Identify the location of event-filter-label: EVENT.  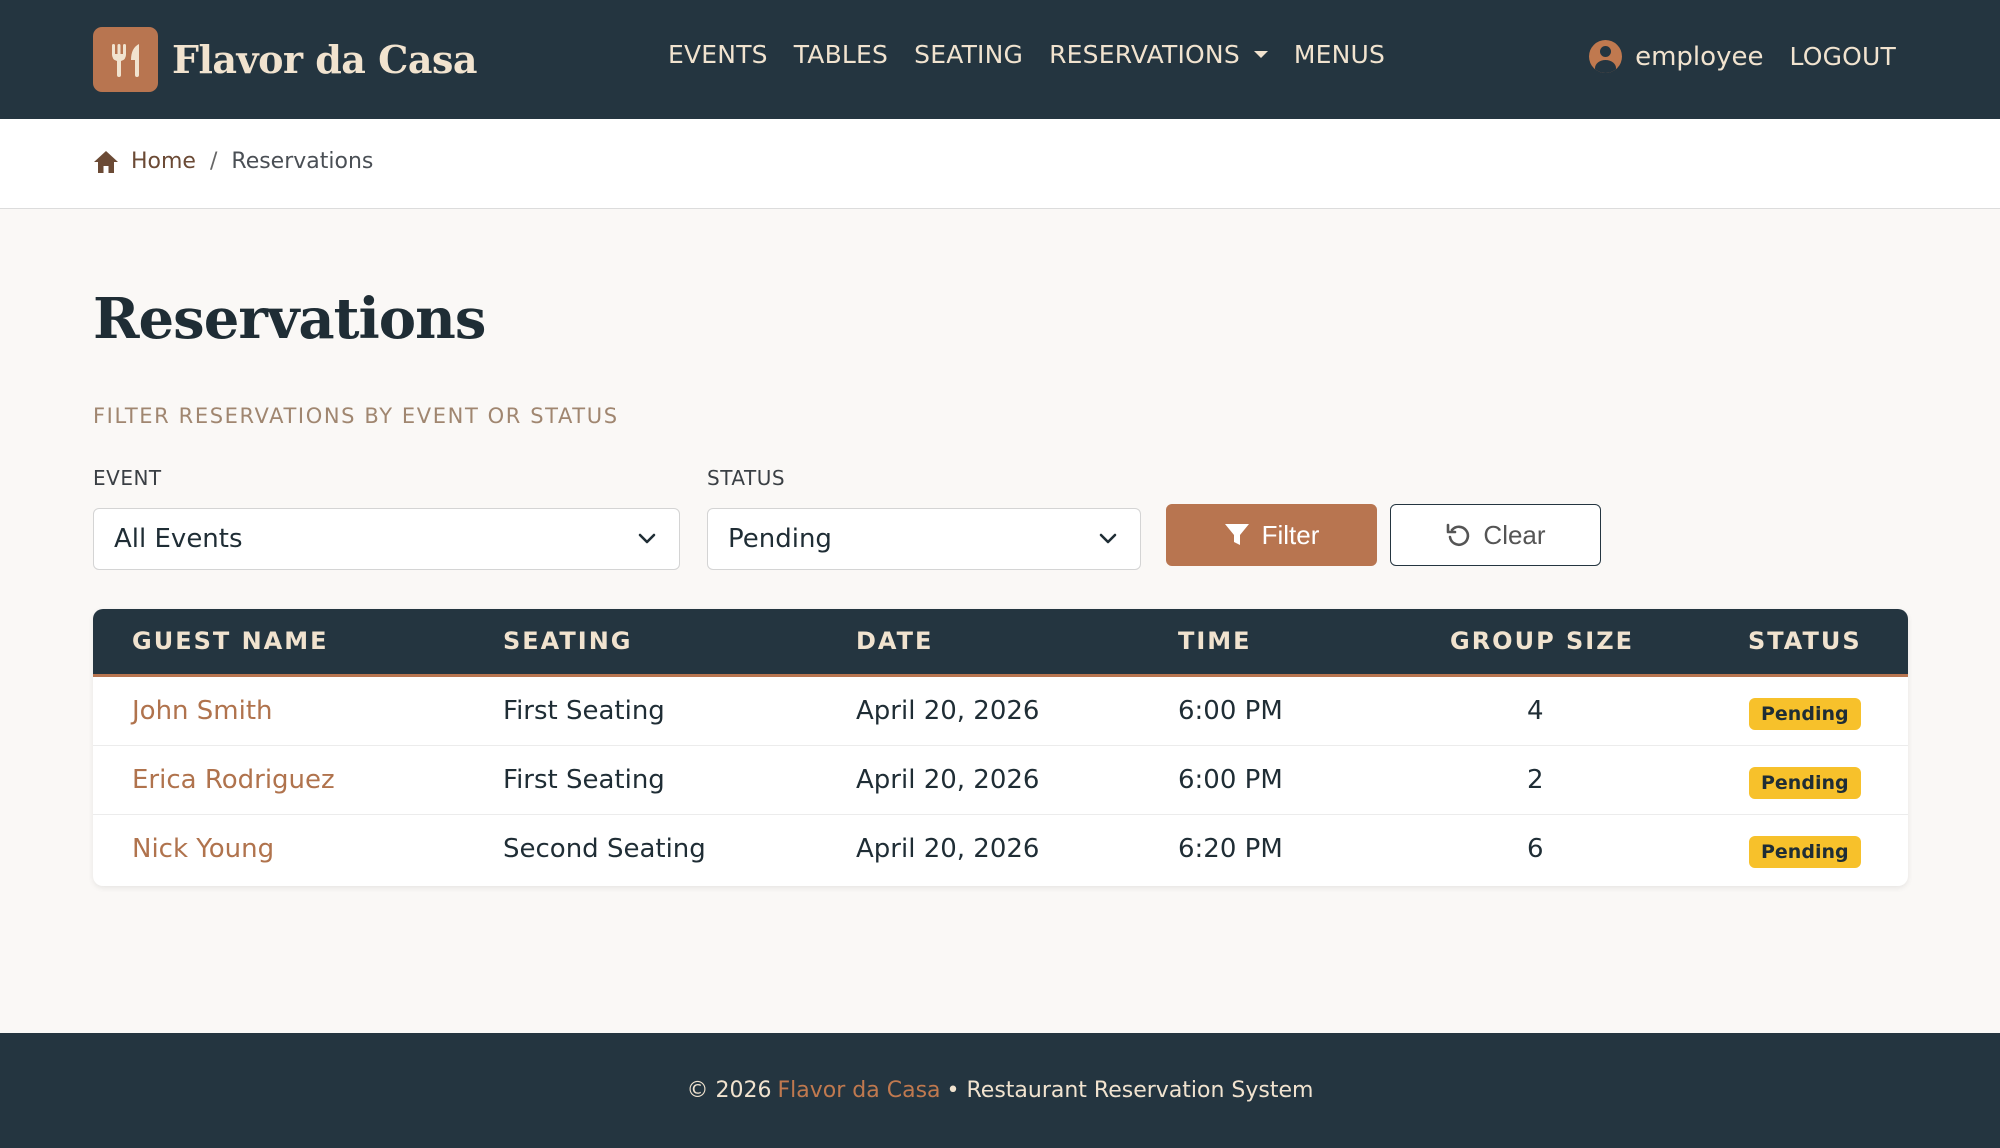
(127, 478).